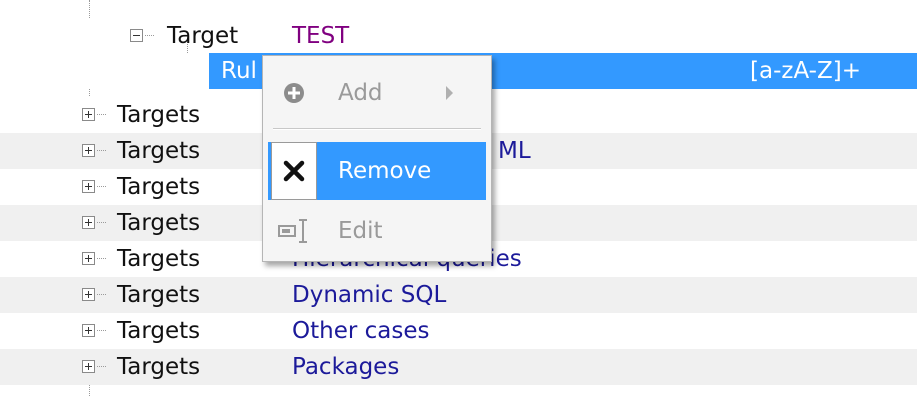  What do you see at coordinates (385, 171) in the screenshot?
I see `menu-item-label: Remove` at bounding box center [385, 171].